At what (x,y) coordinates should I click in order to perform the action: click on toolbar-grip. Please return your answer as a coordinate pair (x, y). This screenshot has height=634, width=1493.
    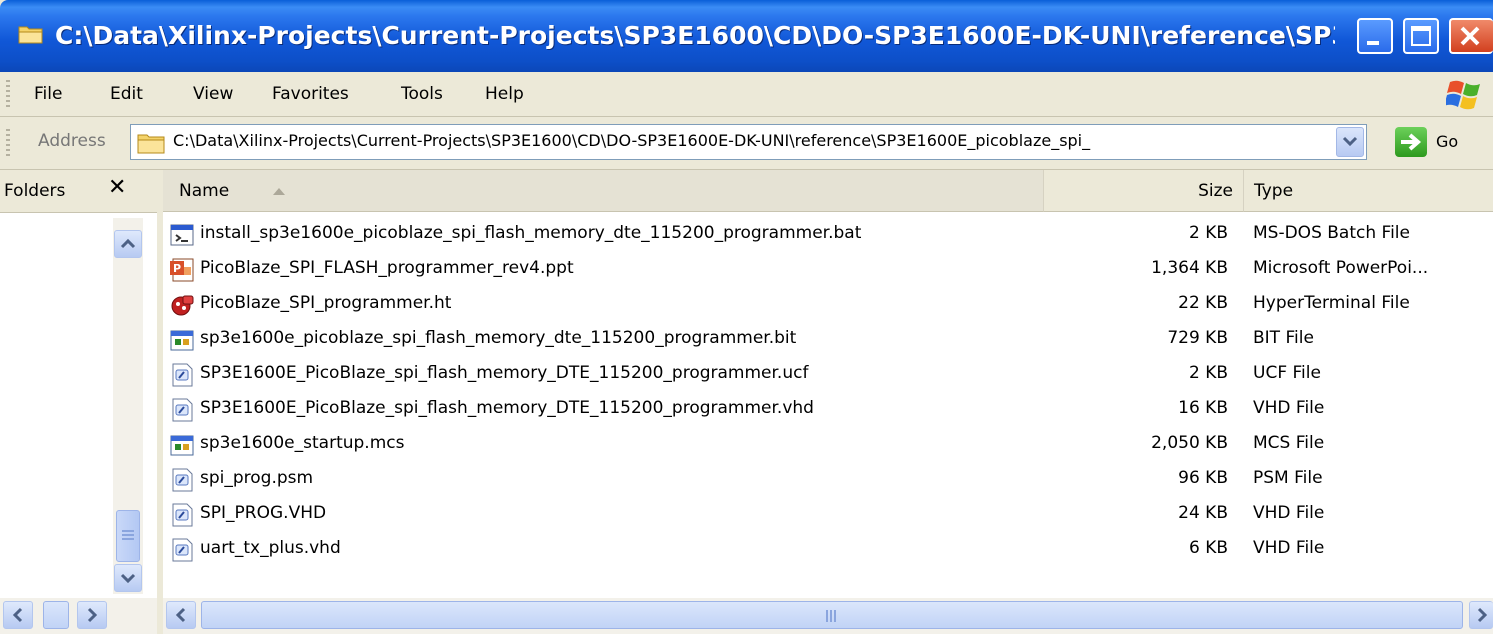
    Looking at the image, I should click on (8, 94).